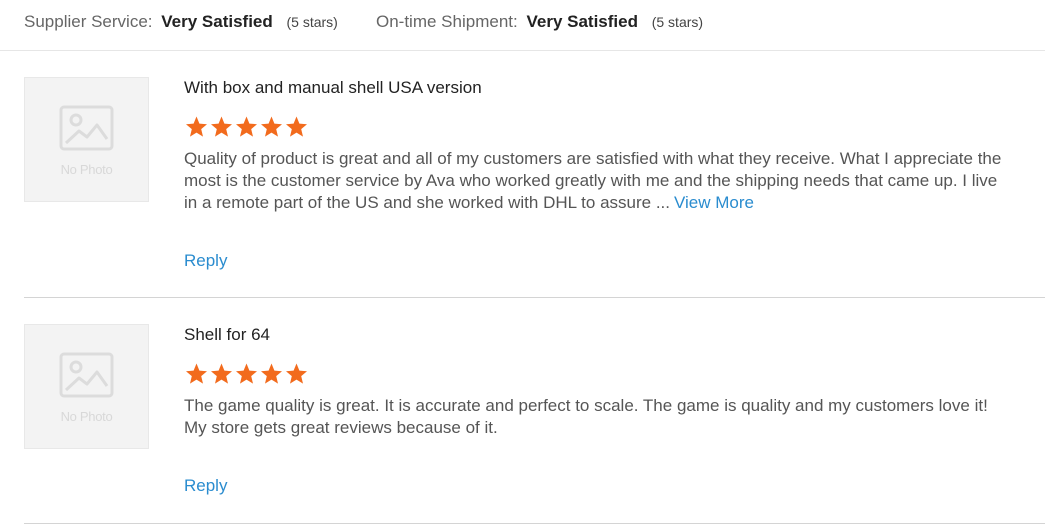 The height and width of the screenshot is (528, 1045). I want to click on supplier-service-value: Very Satisfied, so click(217, 21).